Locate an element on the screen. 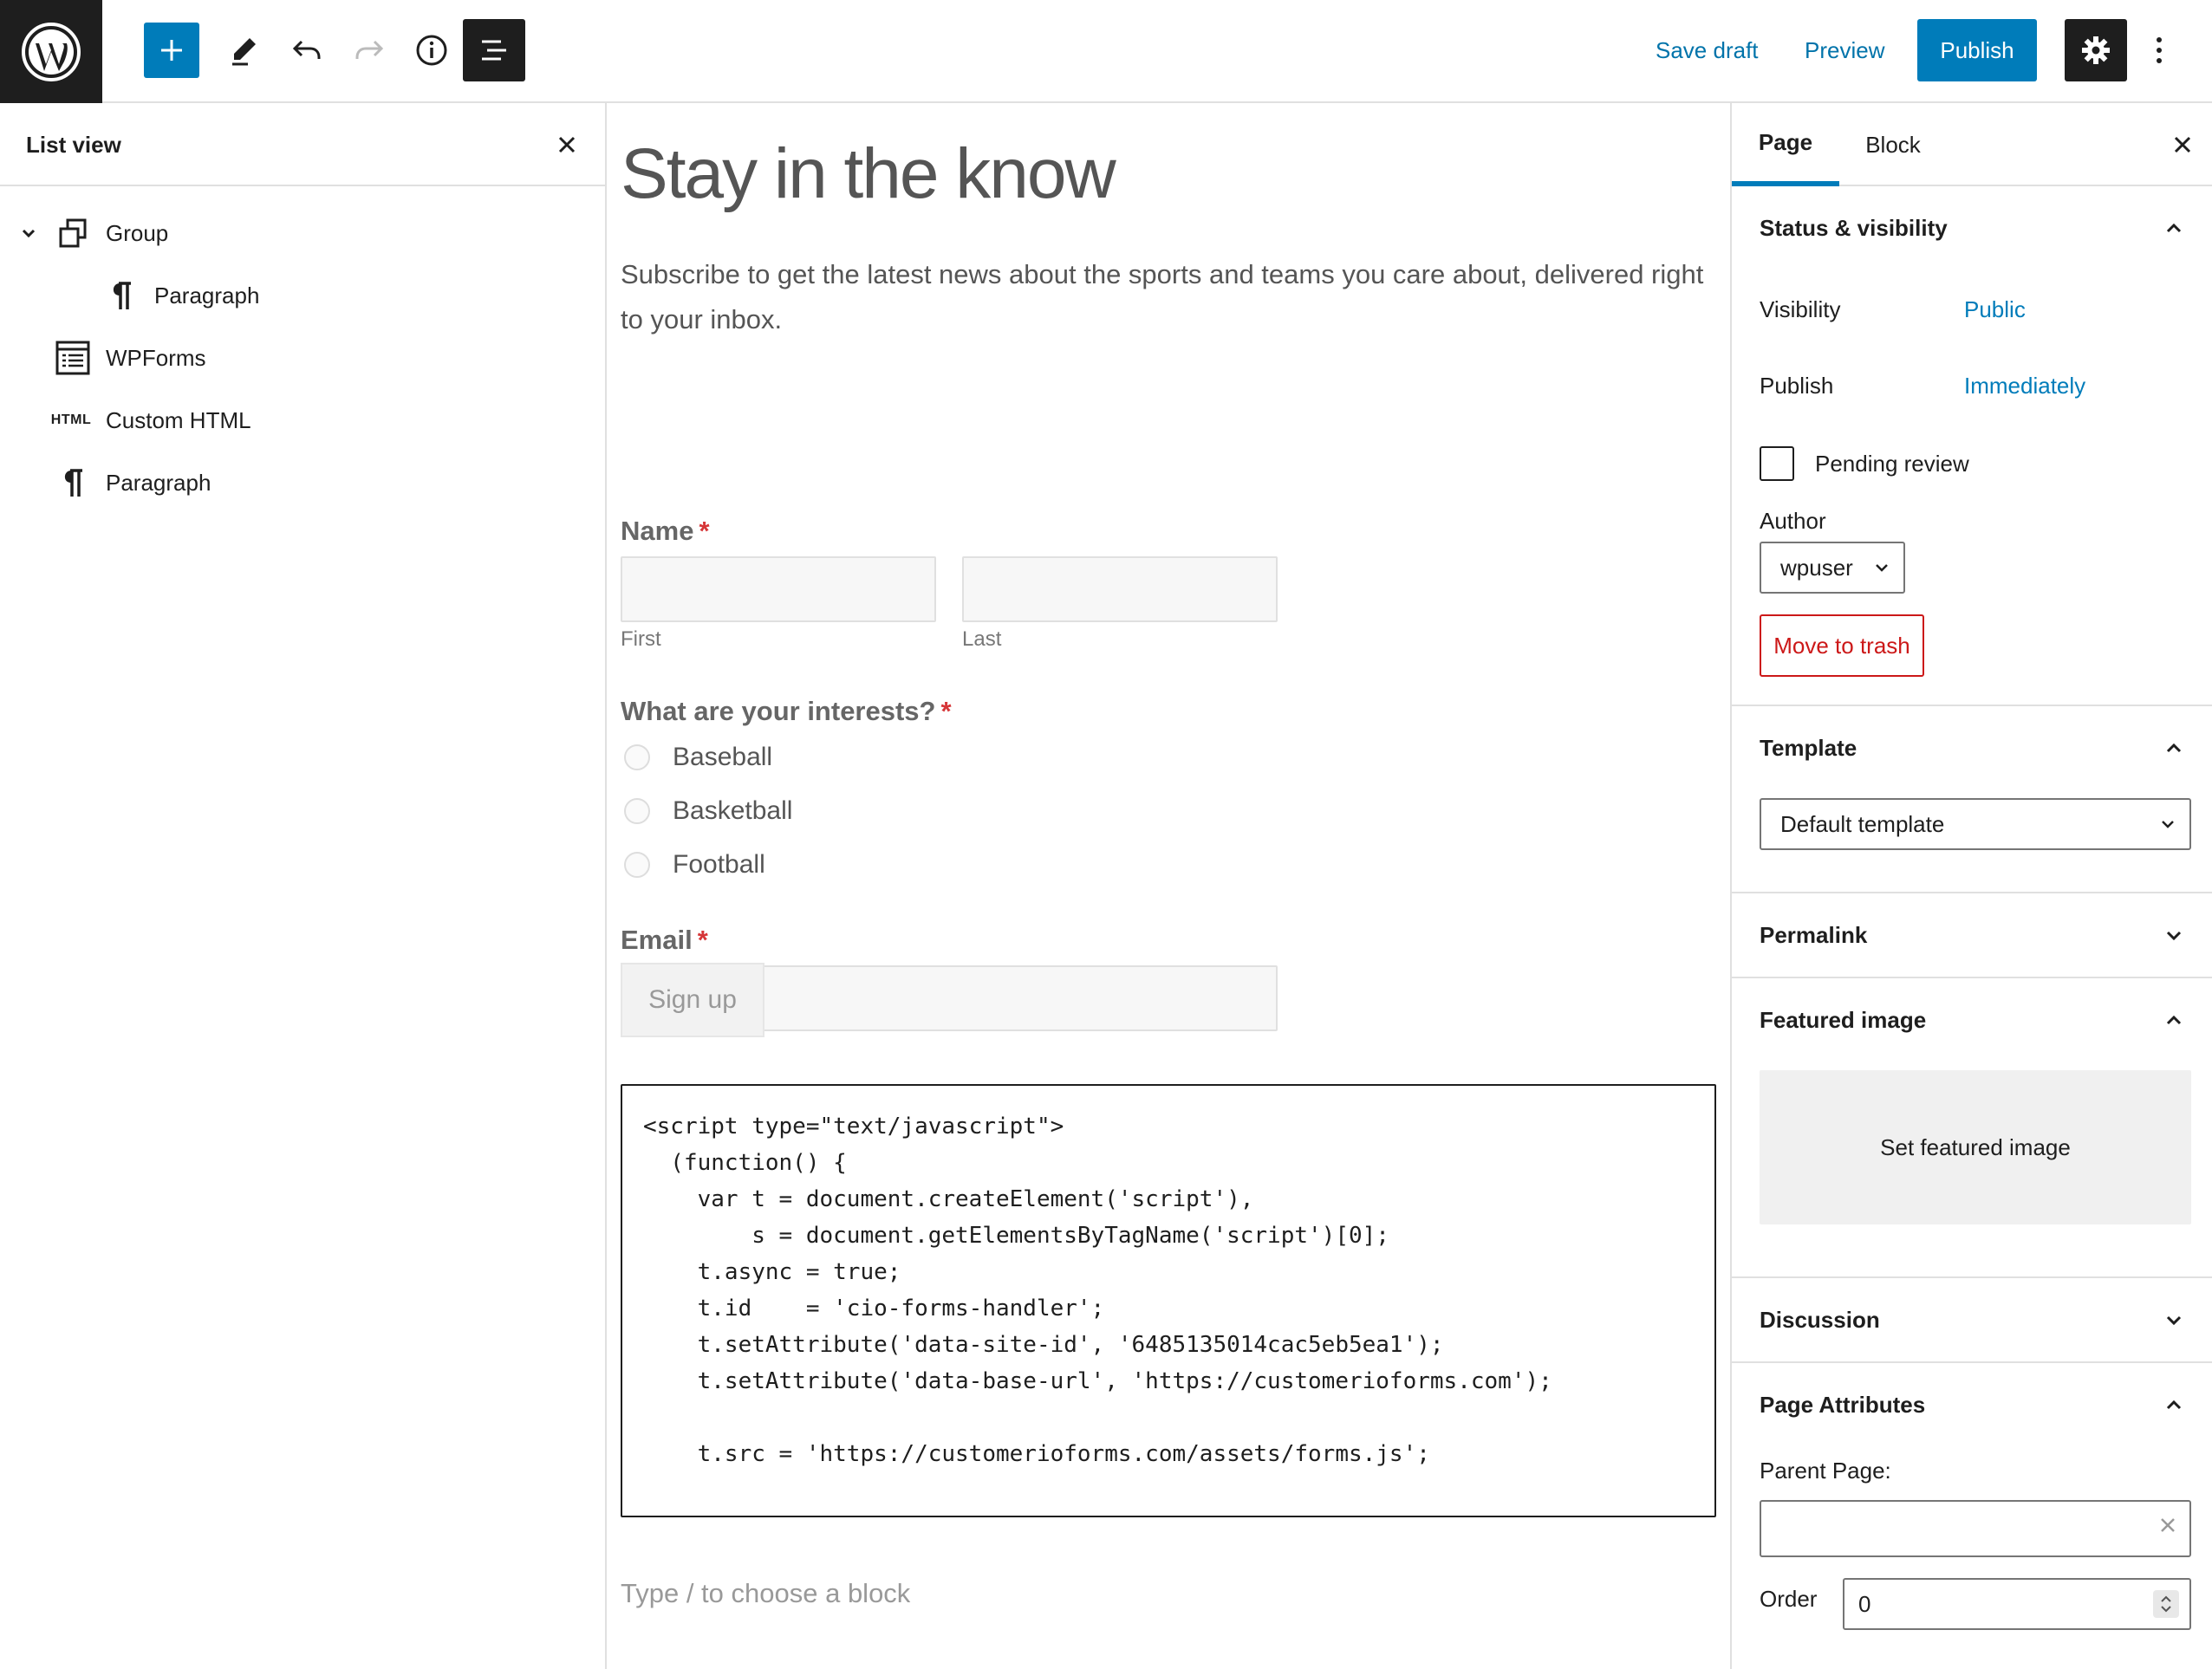 This screenshot has height=1669, width=2212. info-icon is located at coordinates (431, 50).